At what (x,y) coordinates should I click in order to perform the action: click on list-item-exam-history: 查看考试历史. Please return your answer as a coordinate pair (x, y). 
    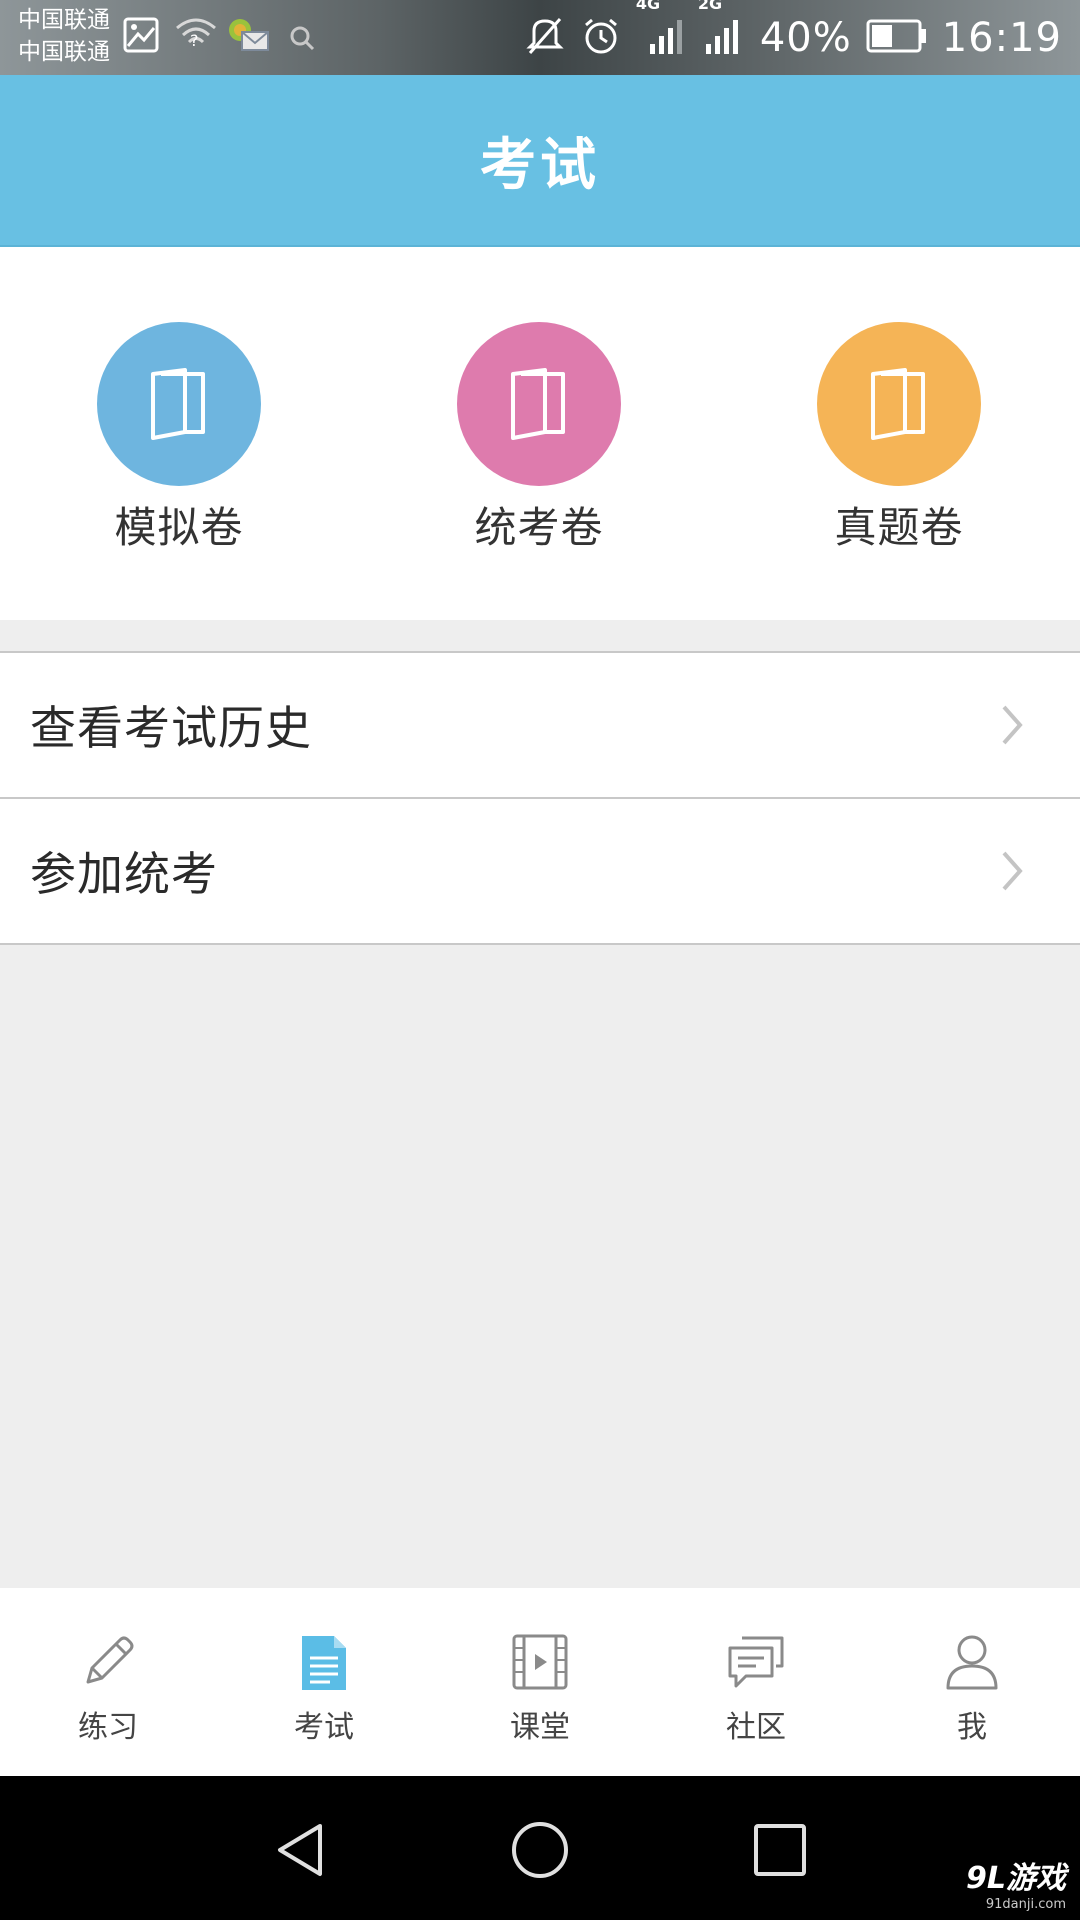
    Looking at the image, I should click on (540, 726).